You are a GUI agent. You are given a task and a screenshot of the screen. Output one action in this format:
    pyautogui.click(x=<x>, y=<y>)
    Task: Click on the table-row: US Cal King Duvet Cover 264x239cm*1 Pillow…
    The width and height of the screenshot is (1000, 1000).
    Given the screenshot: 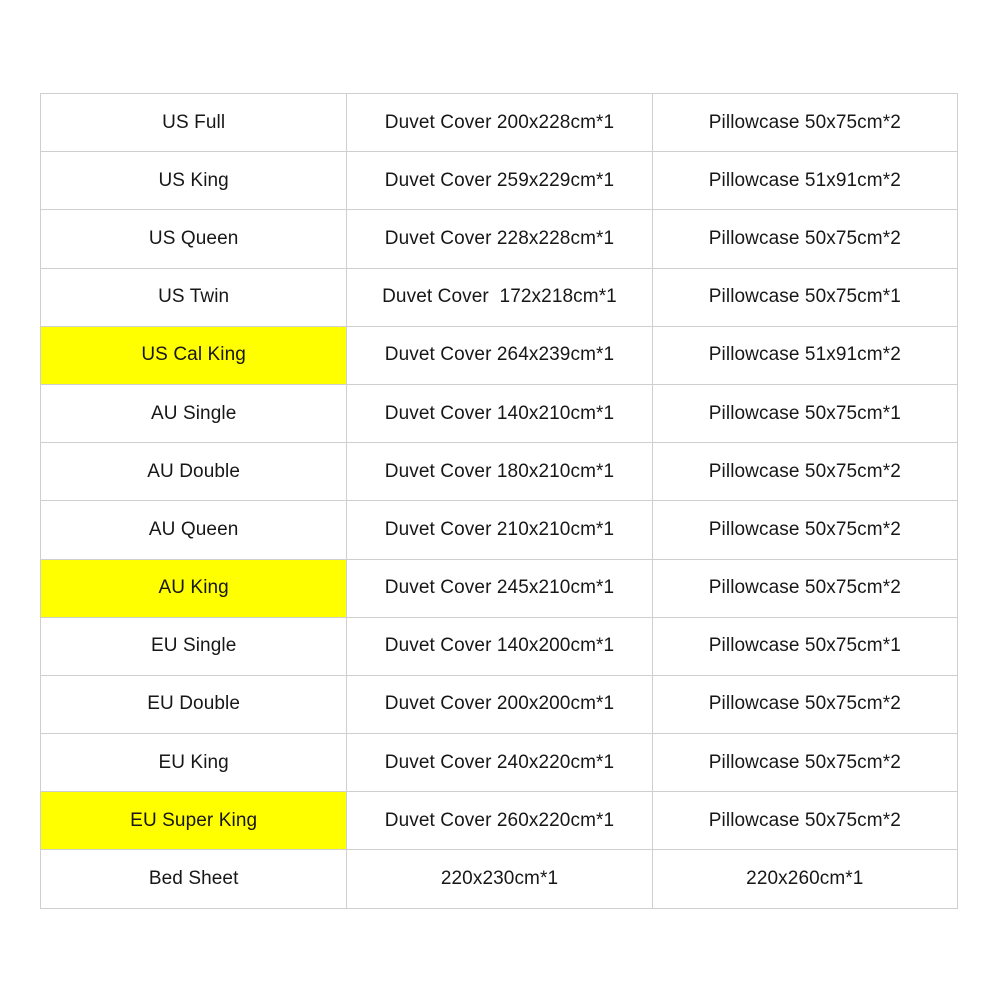 What is the action you would take?
    pyautogui.click(x=499, y=355)
    